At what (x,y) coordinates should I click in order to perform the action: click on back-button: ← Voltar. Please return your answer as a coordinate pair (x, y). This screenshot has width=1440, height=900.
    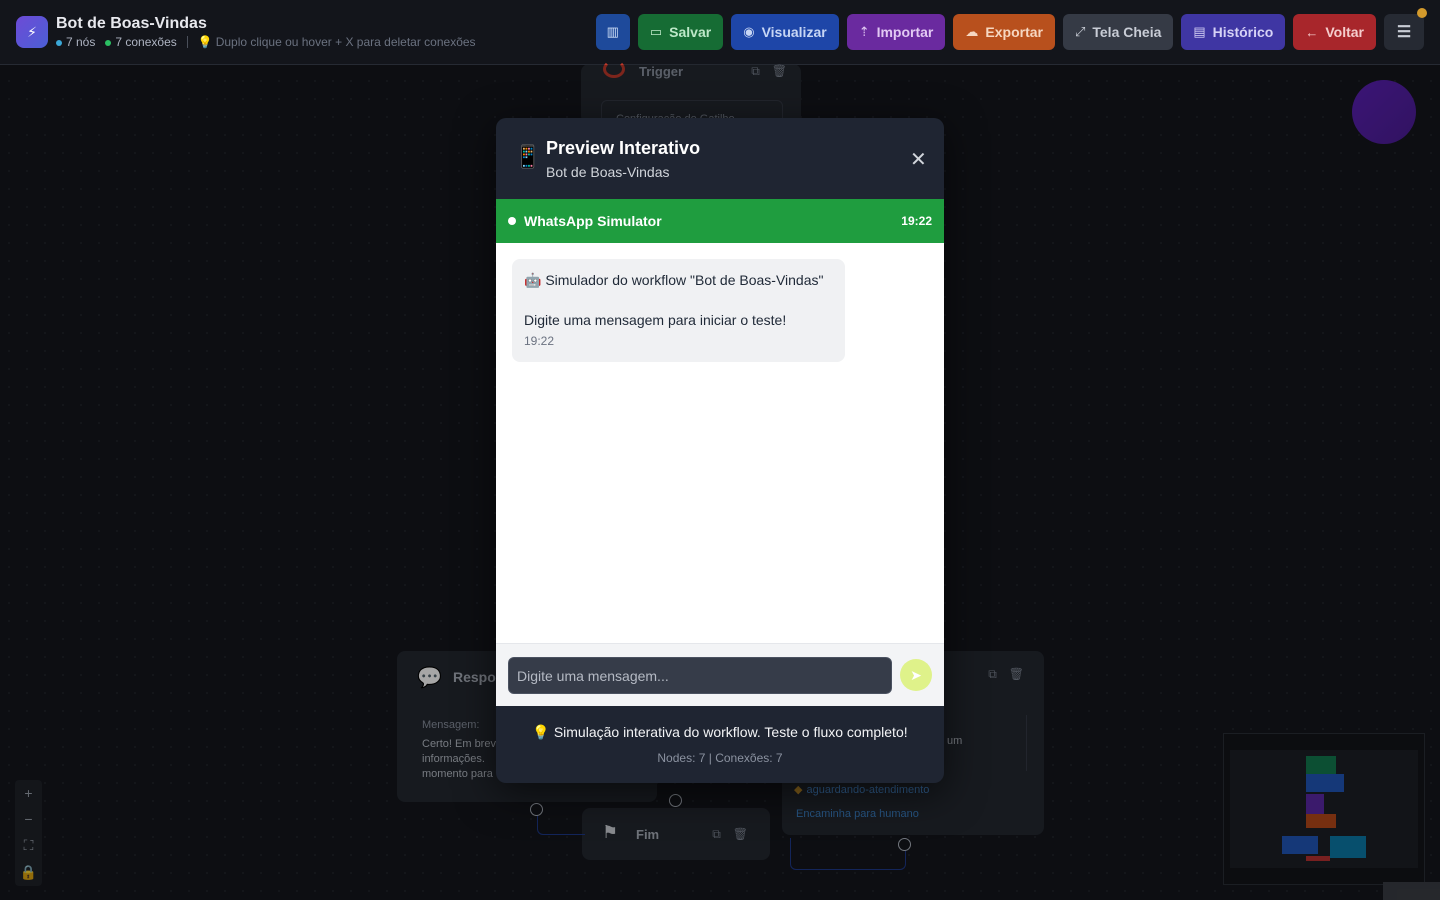
    Looking at the image, I should click on (1334, 32).